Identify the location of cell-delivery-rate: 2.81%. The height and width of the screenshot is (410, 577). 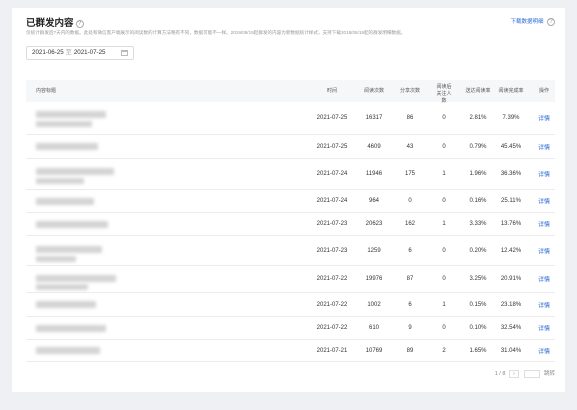
(478, 118).